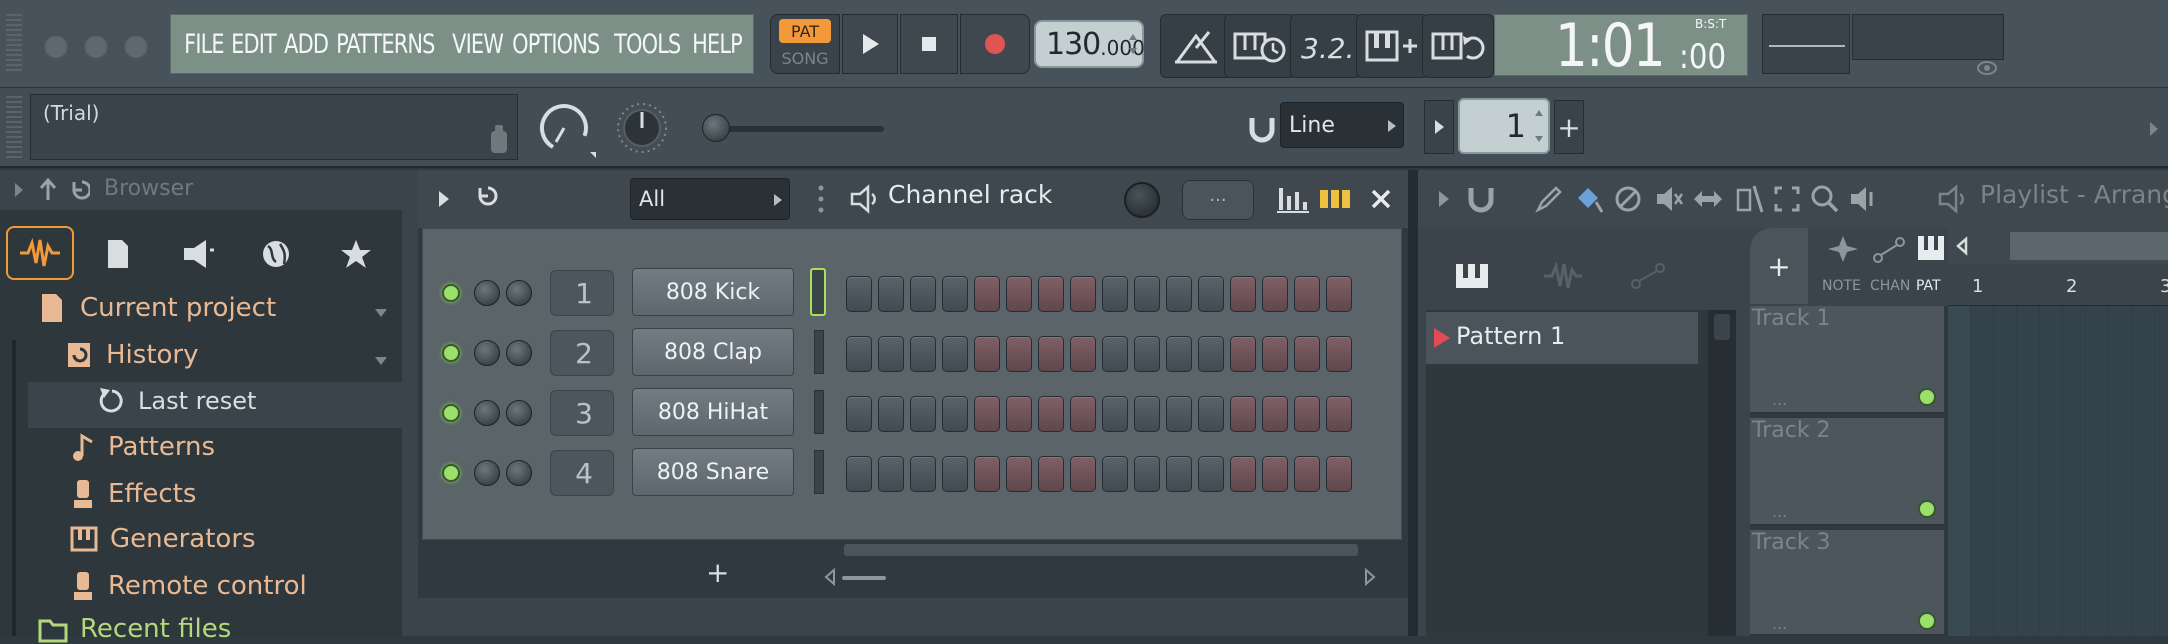 The image size is (2168, 644). I want to click on graph-editor-icon, so click(1293, 199).